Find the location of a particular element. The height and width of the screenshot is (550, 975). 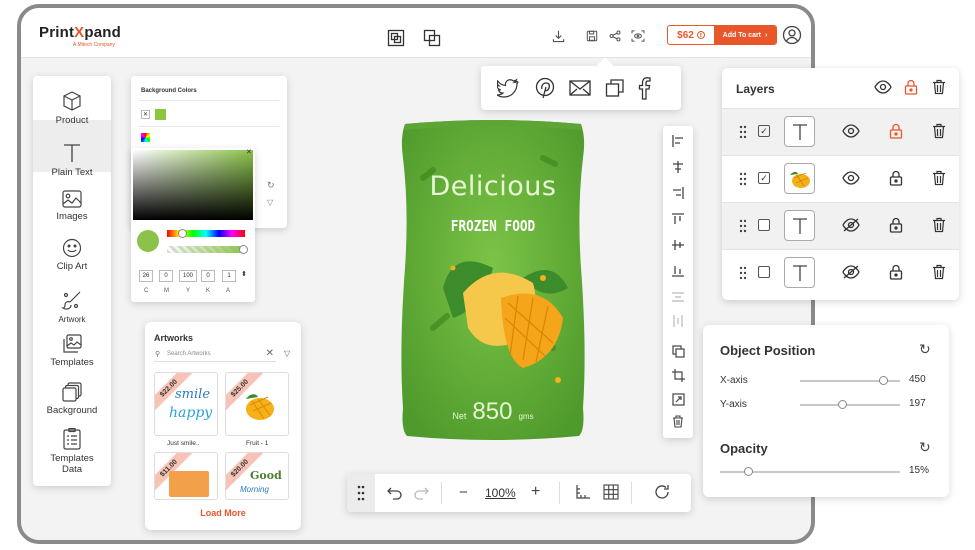

artwork-card: $25.00 is located at coordinates (257, 404).